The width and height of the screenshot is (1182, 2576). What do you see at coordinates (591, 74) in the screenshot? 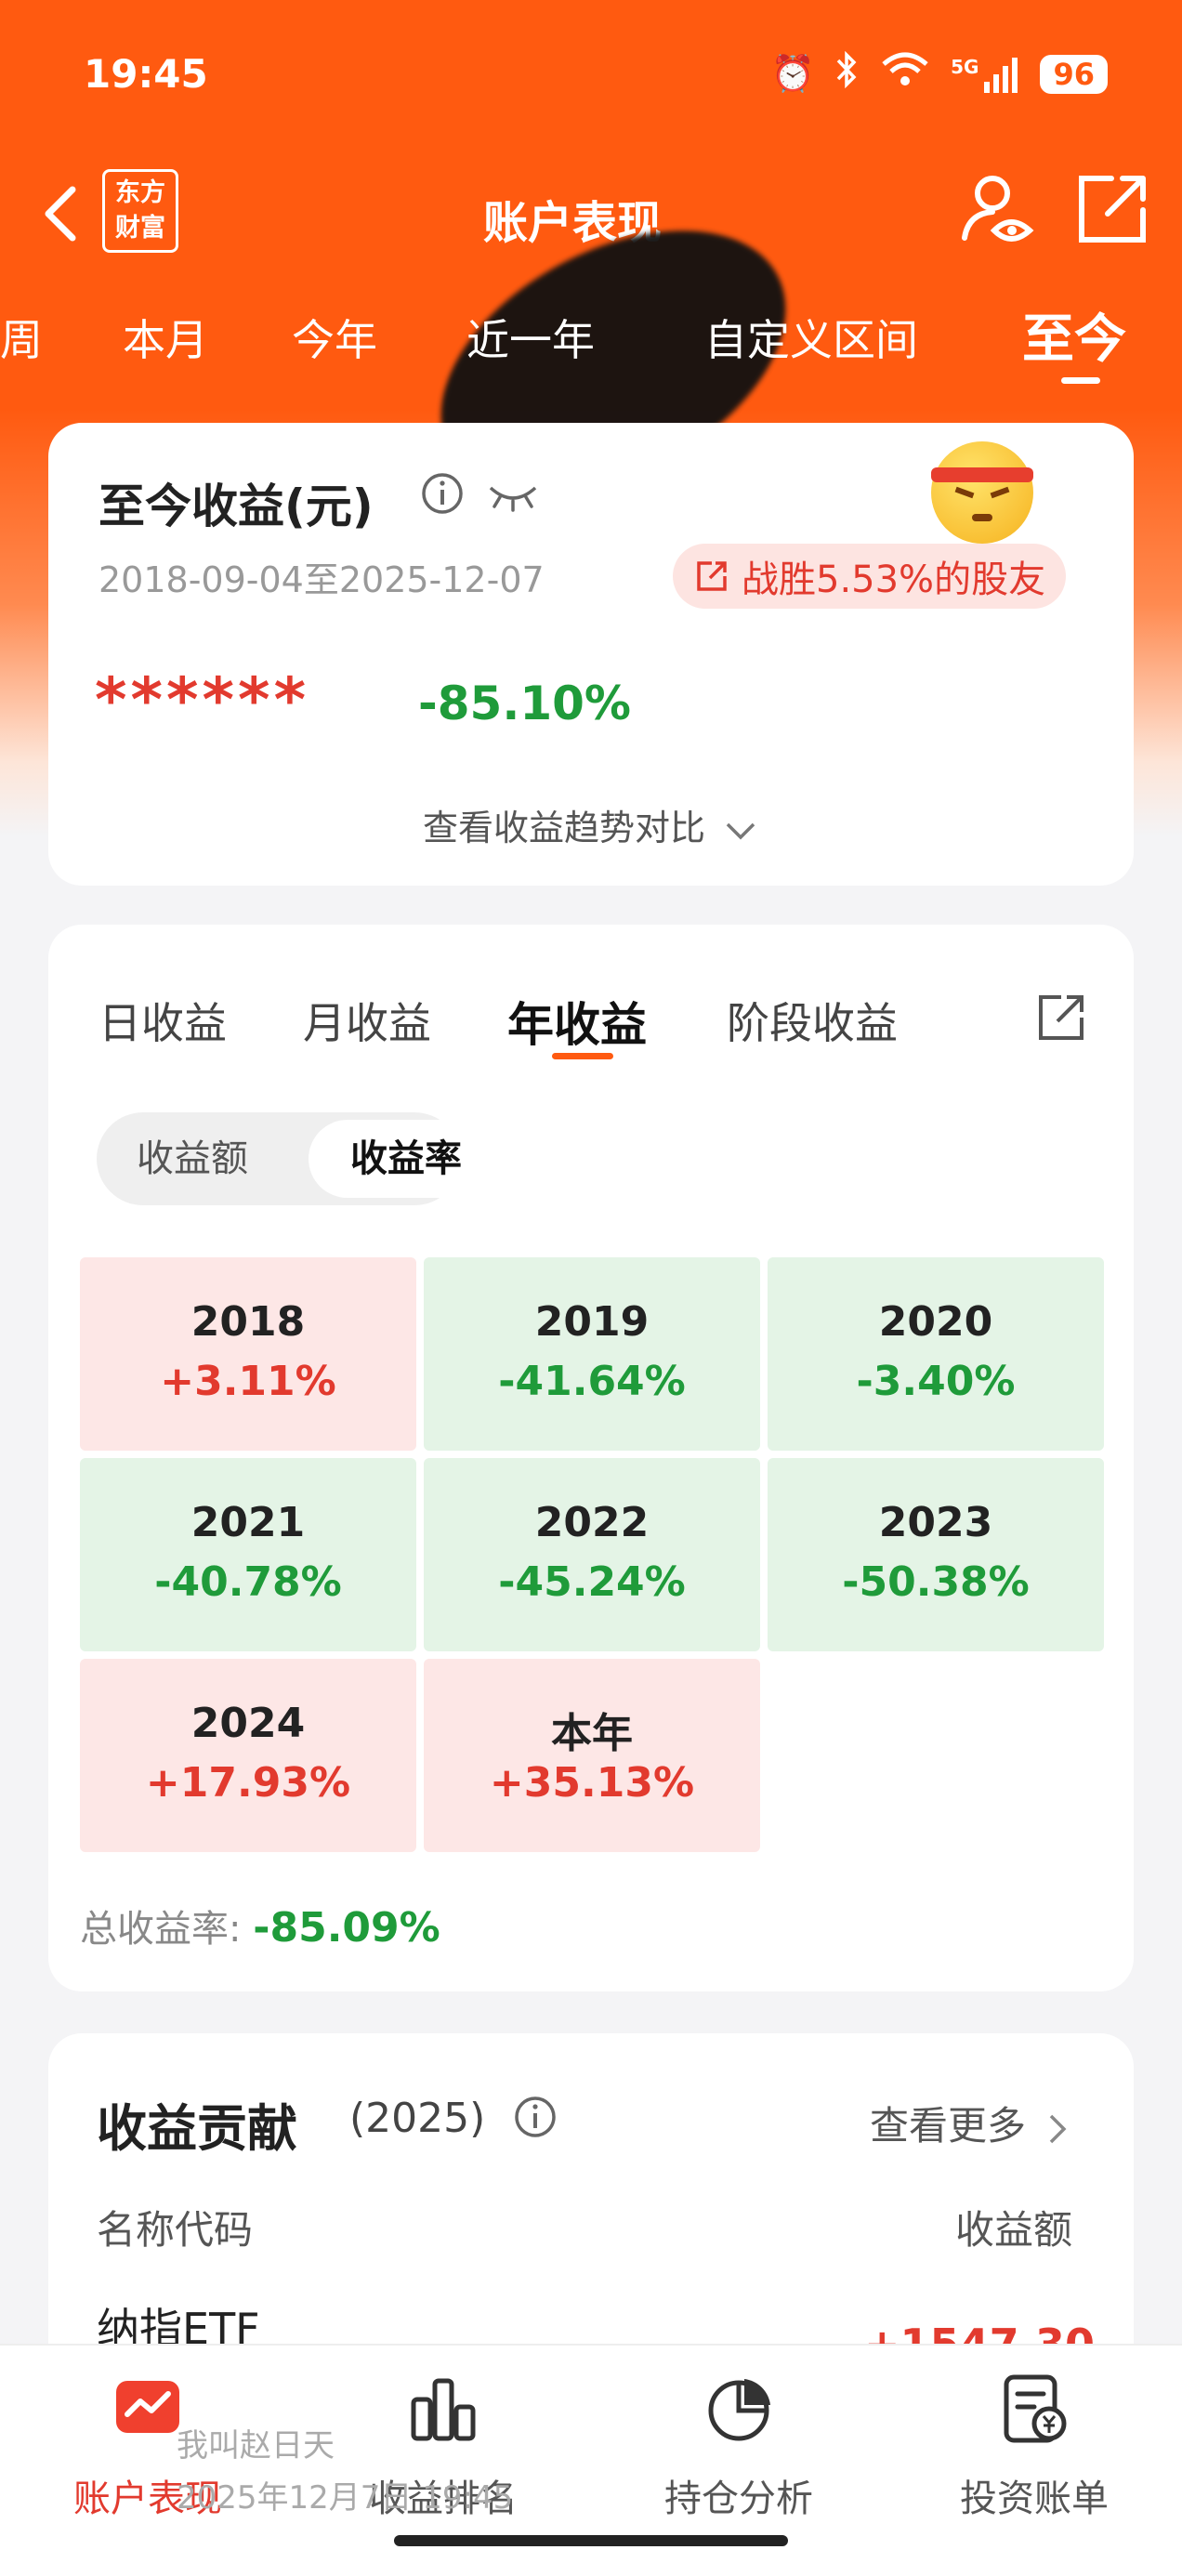
I see `status-bar: 19:45 ⏰ 5G 96` at bounding box center [591, 74].